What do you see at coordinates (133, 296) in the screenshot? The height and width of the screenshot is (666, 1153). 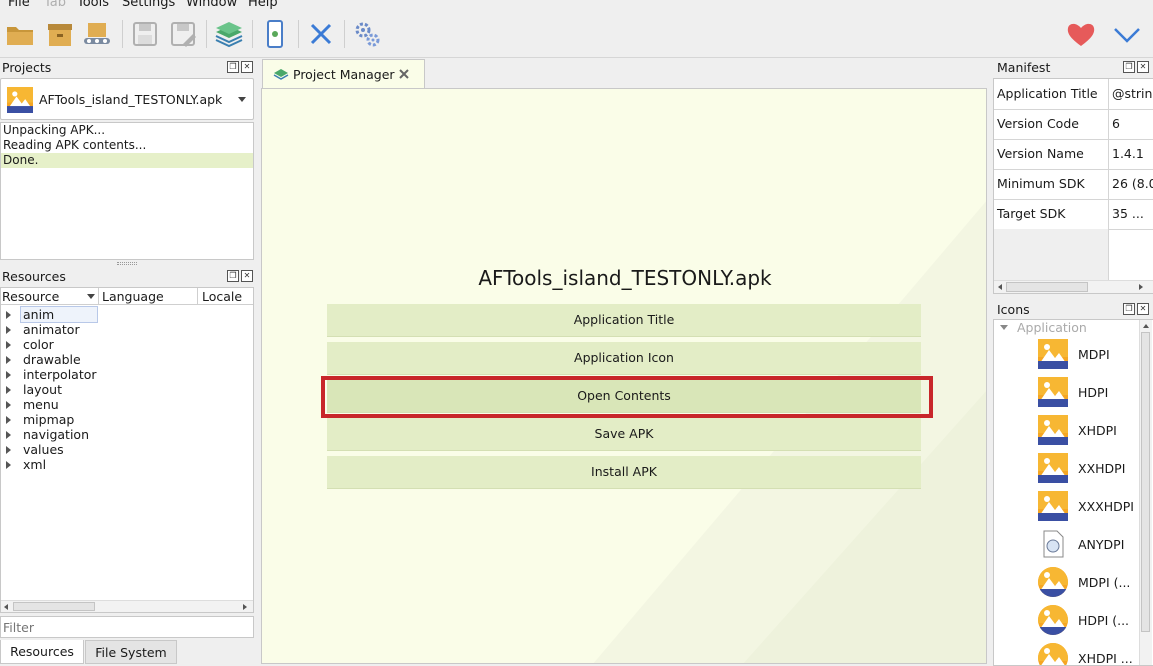 I see `column-language: Language` at bounding box center [133, 296].